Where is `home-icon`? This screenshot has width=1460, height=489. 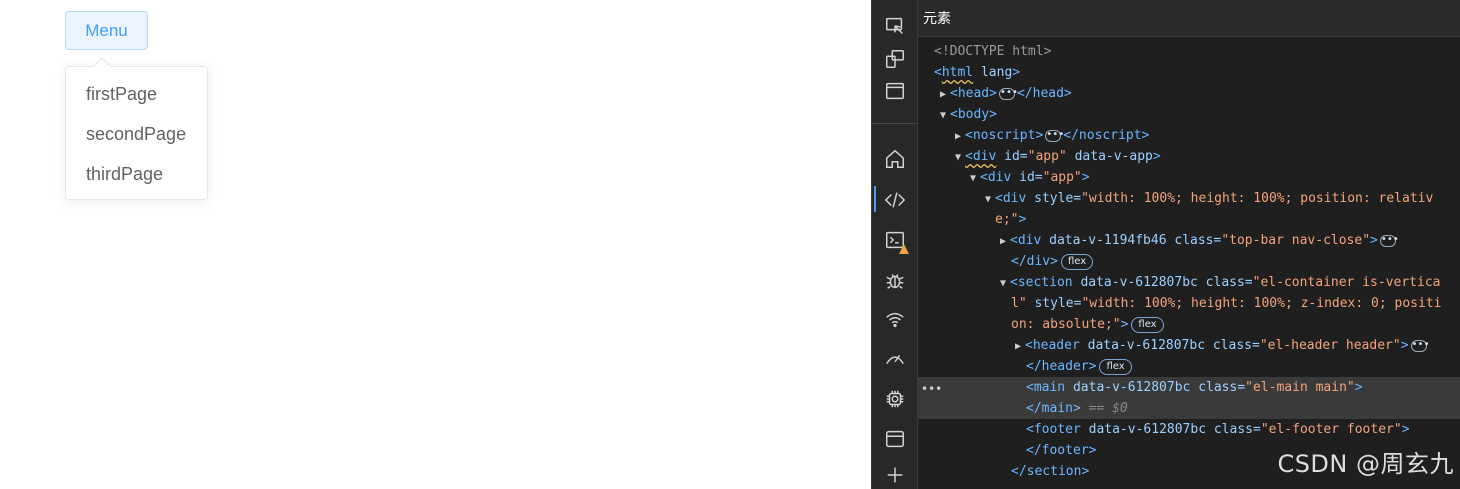 home-icon is located at coordinates (895, 159).